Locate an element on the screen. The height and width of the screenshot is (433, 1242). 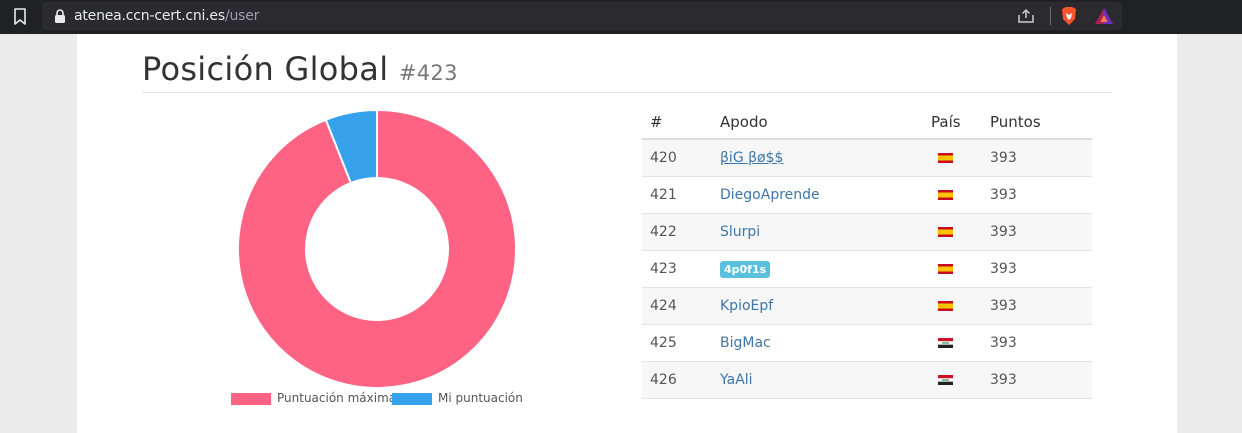
table-row: 426 YaAli 393 is located at coordinates (867, 380).